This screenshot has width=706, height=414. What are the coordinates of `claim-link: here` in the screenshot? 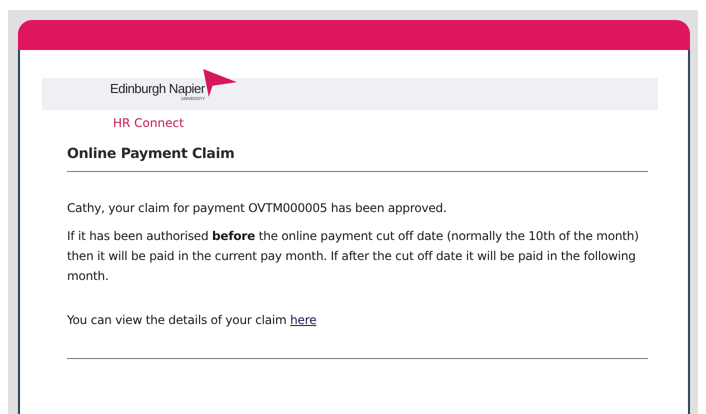 It's located at (303, 320).